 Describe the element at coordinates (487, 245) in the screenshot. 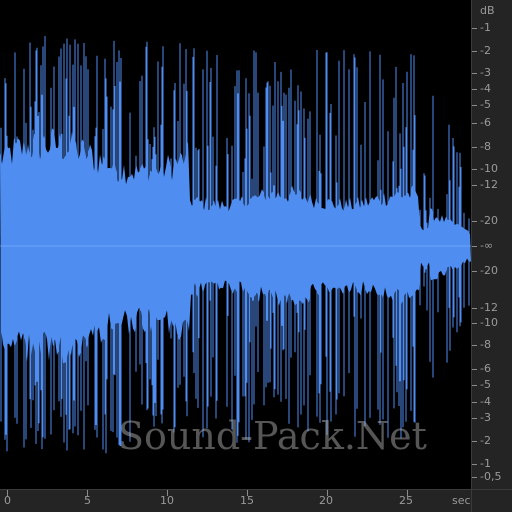

I see `db-label: -∞` at that location.